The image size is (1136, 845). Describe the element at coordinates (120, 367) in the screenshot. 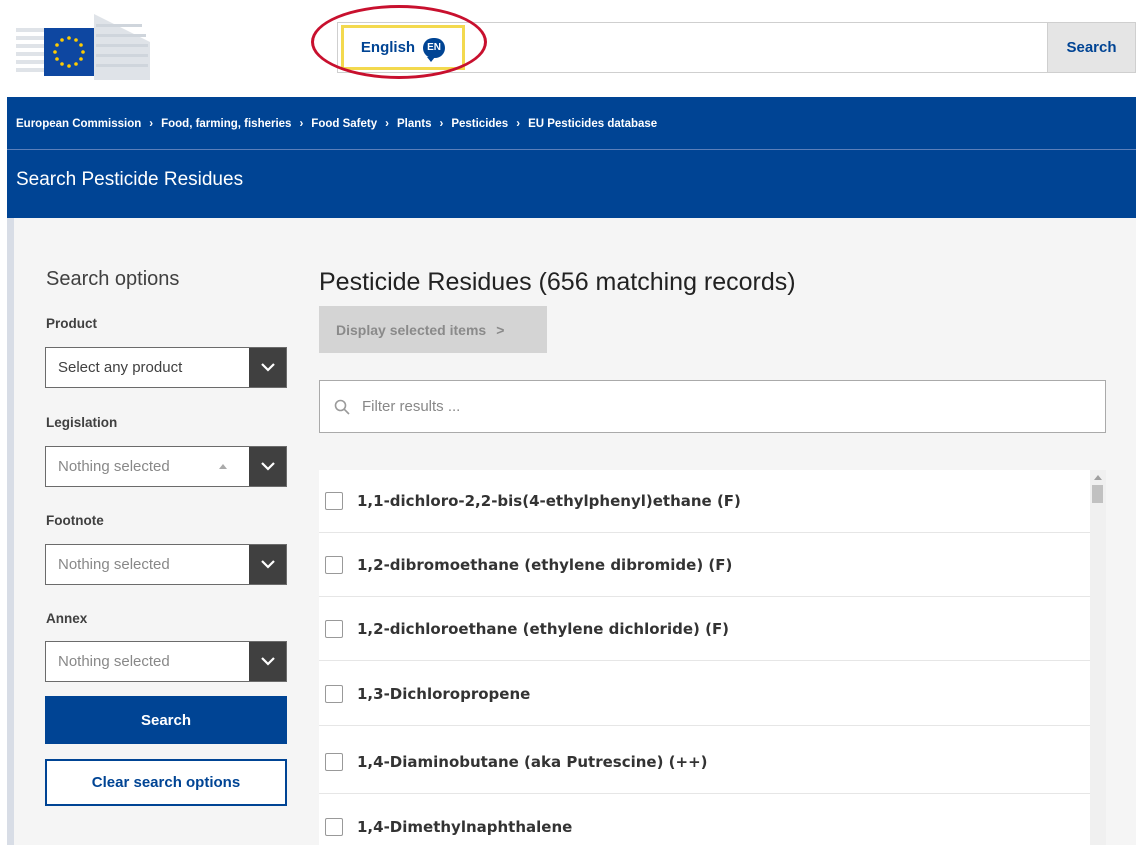

I see `product-select-value: Select any product` at that location.